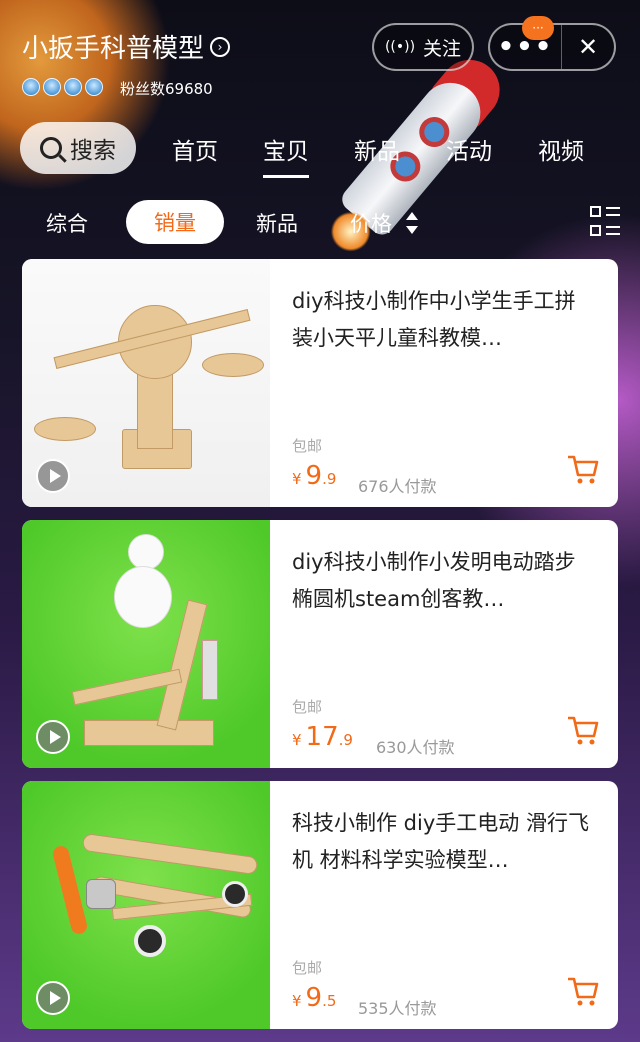 The width and height of the screenshot is (640, 1042). What do you see at coordinates (397, 486) in the screenshot?
I see `sold-count: 676人付款` at bounding box center [397, 486].